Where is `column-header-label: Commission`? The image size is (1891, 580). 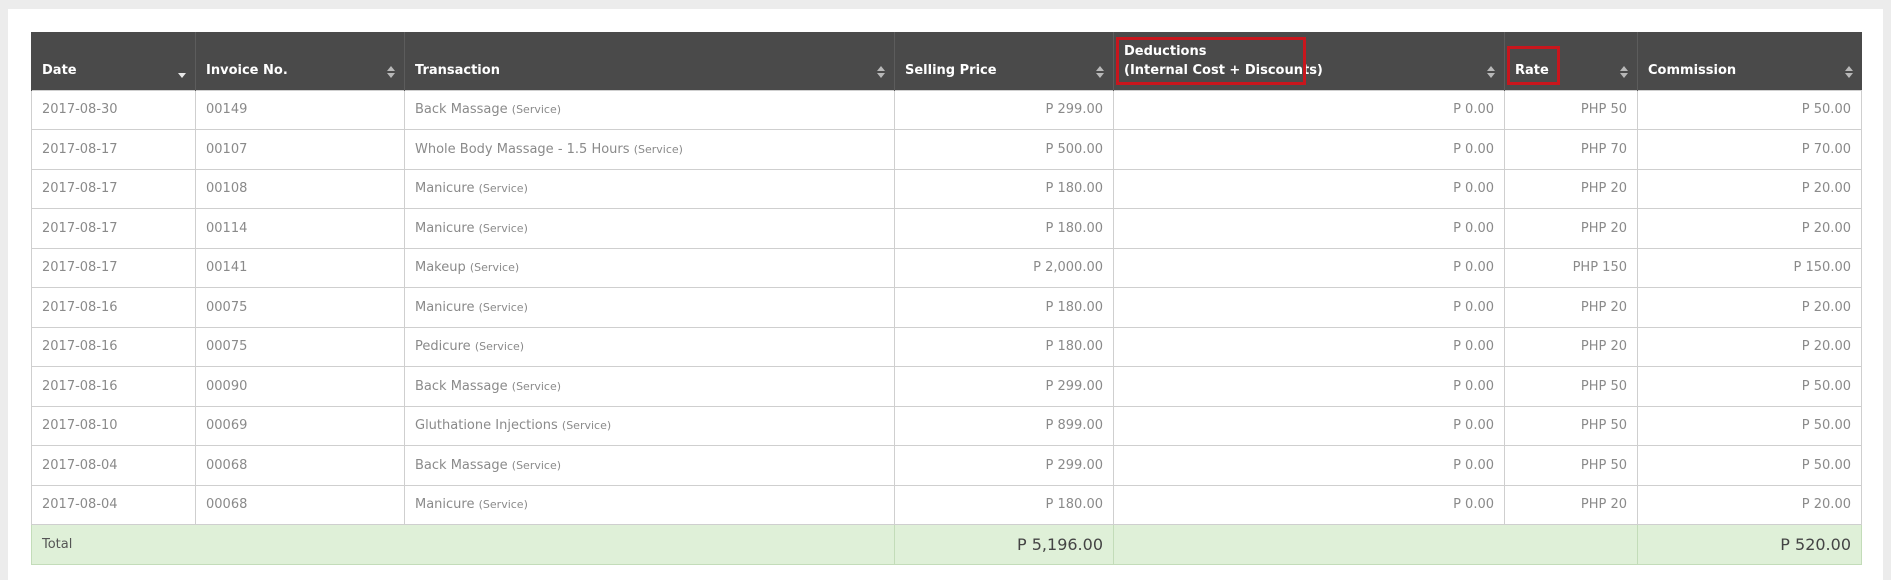
column-header-label: Commission is located at coordinates (1692, 70).